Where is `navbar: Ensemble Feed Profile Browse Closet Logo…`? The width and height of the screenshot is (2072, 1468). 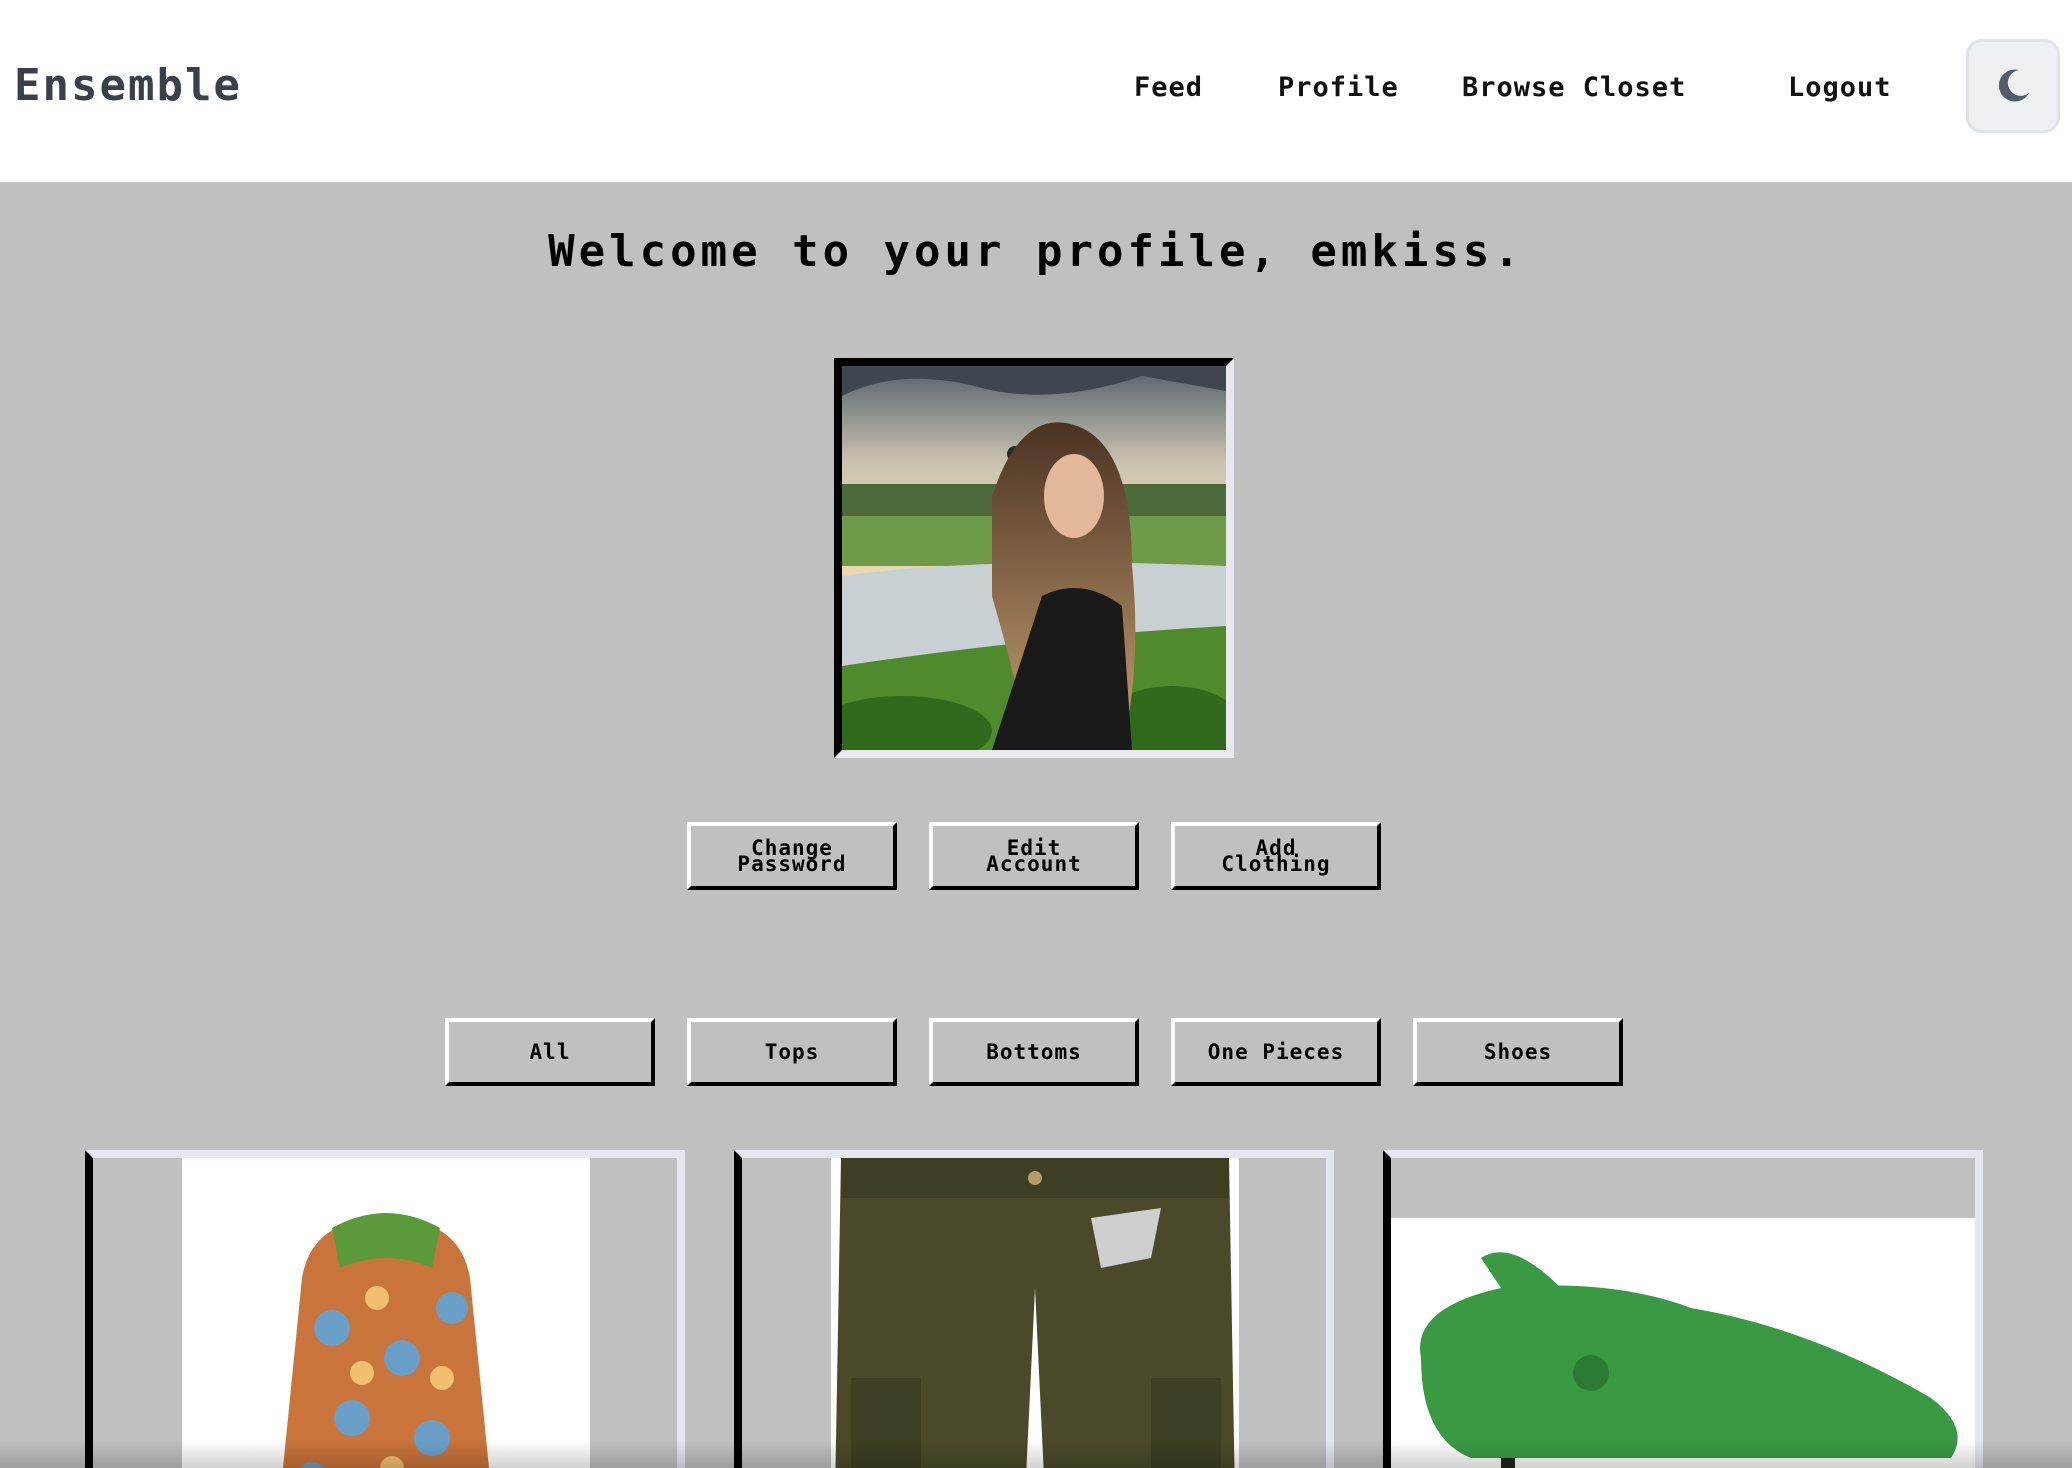 navbar: Ensemble Feed Profile Browse Closet Logo… is located at coordinates (1036, 91).